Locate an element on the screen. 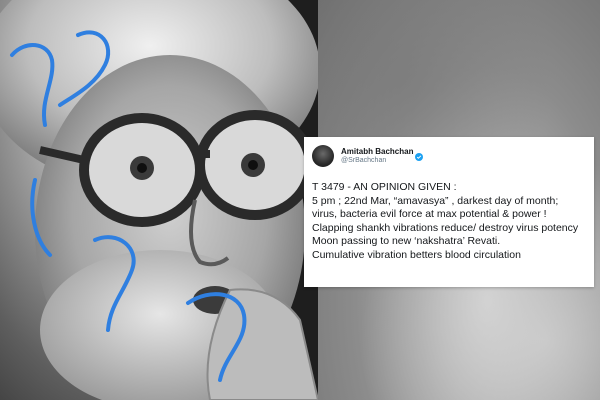  user-handle: @SrBachchan is located at coordinates (382, 161).